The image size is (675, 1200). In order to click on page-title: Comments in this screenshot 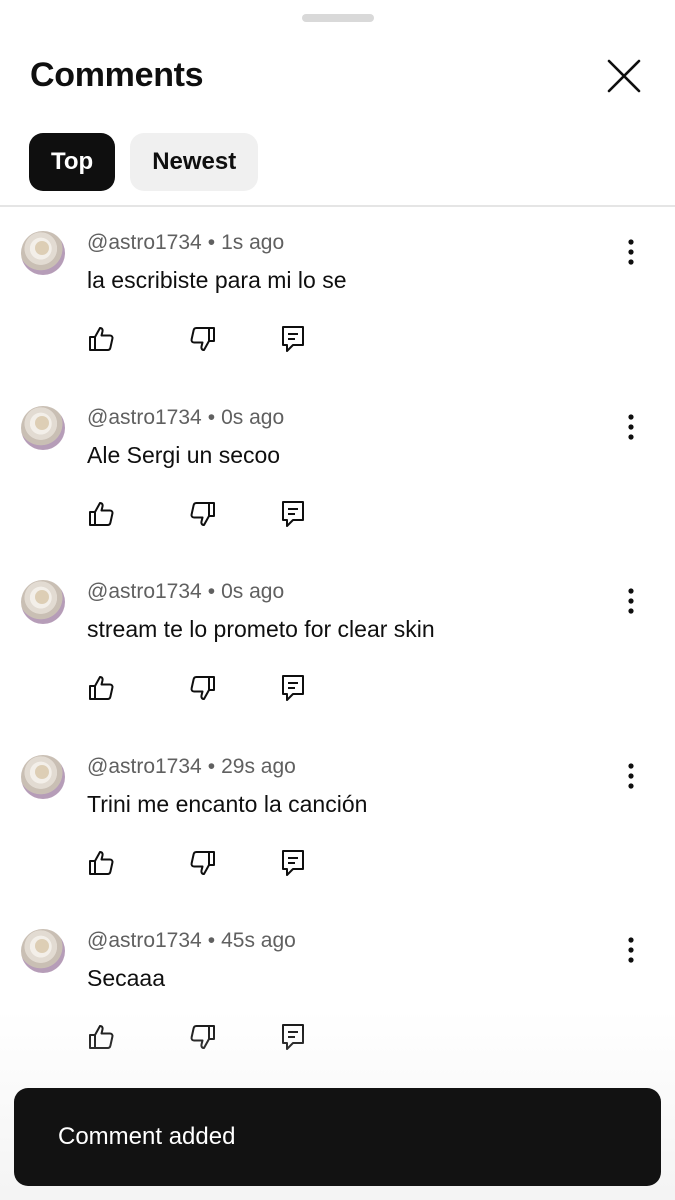, I will do `click(117, 75)`.